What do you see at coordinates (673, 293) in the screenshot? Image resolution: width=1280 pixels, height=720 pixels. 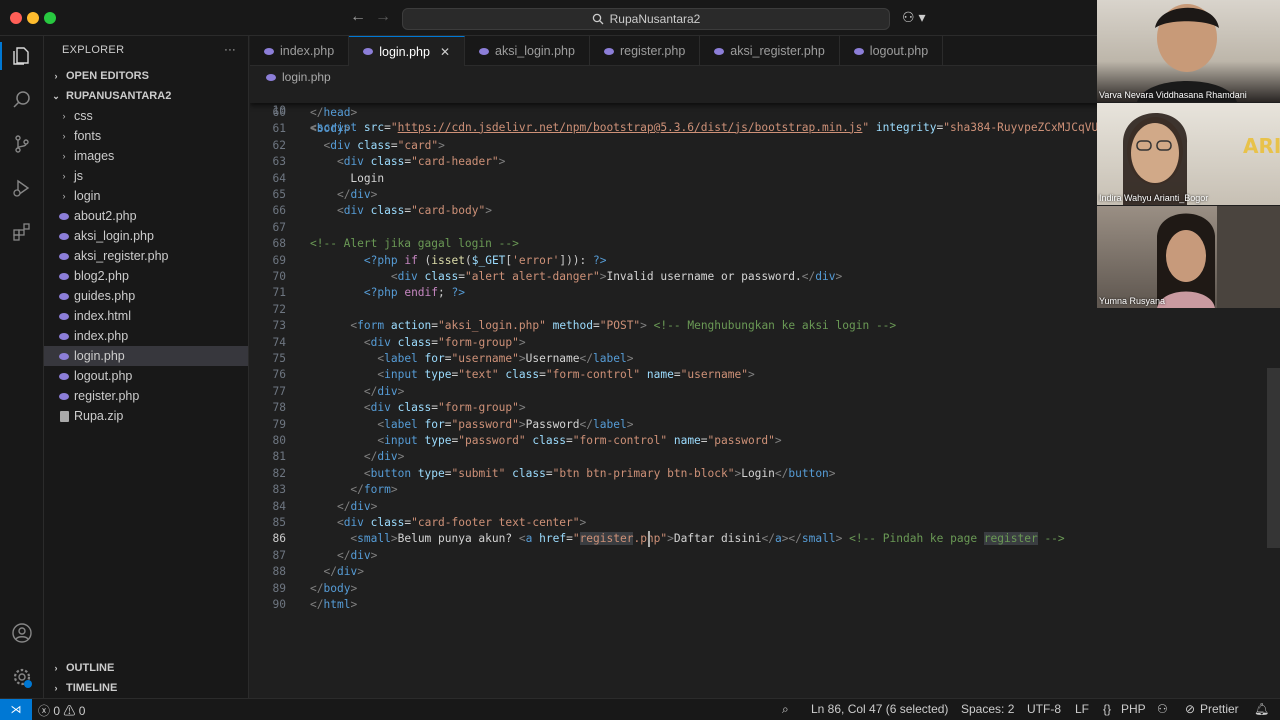 I see `code-line-row: 71 <?php endif; ?>` at bounding box center [673, 293].